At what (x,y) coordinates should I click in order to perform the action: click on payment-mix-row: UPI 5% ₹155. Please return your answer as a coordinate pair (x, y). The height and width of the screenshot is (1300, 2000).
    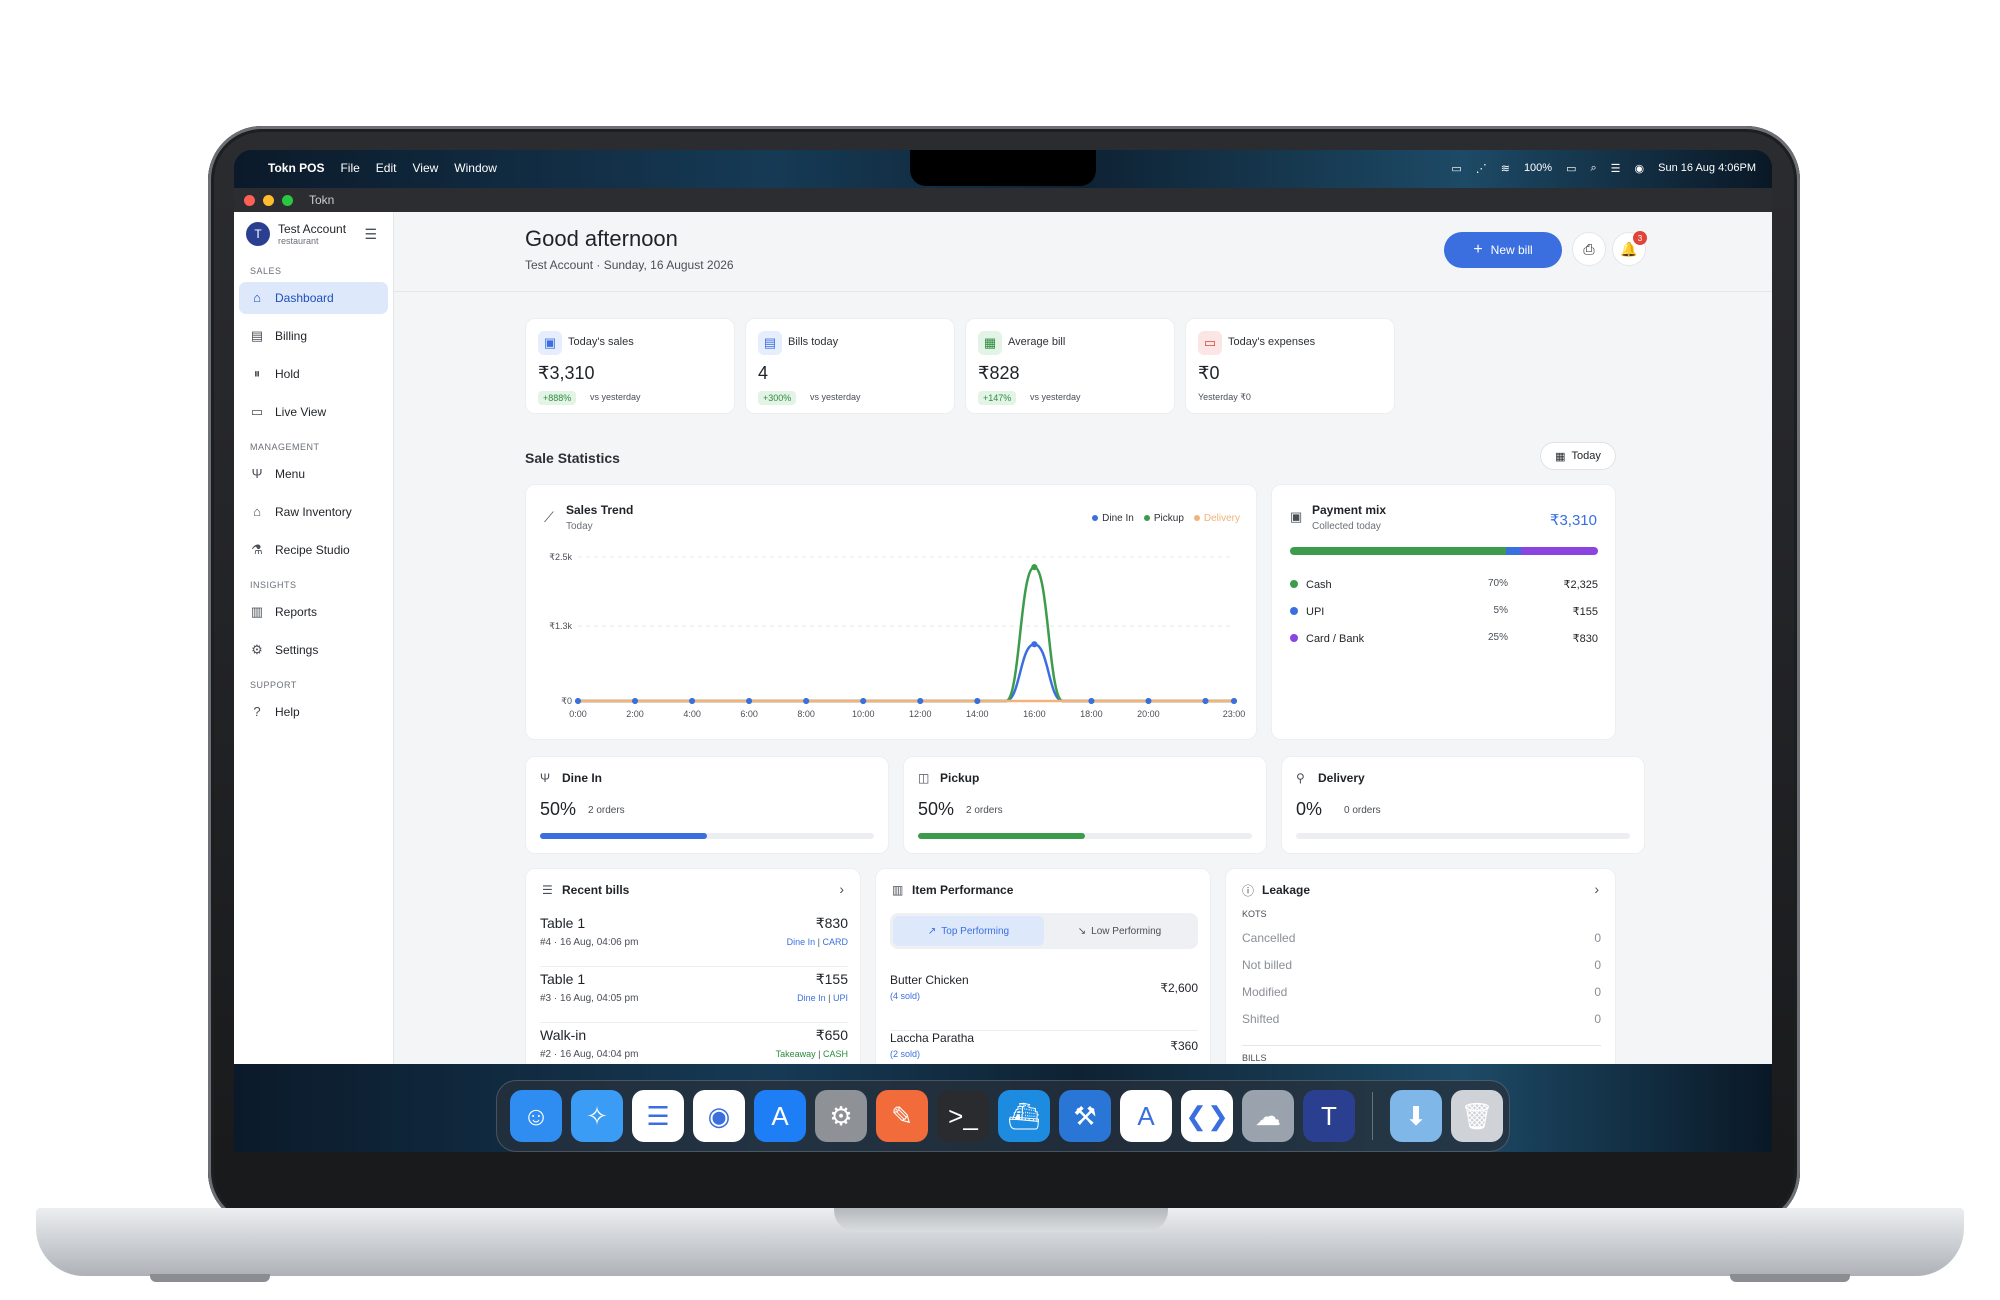
    Looking at the image, I should click on (1444, 611).